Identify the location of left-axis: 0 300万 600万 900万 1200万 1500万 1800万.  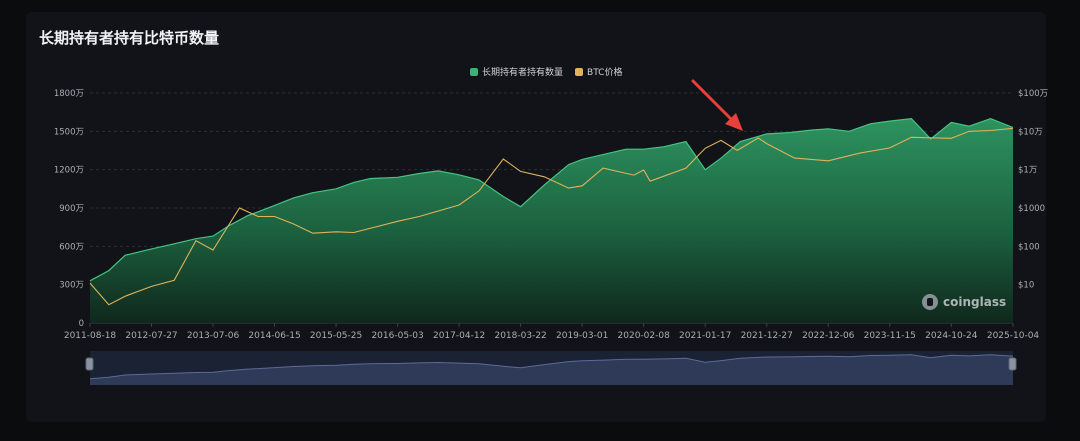
(69, 209).